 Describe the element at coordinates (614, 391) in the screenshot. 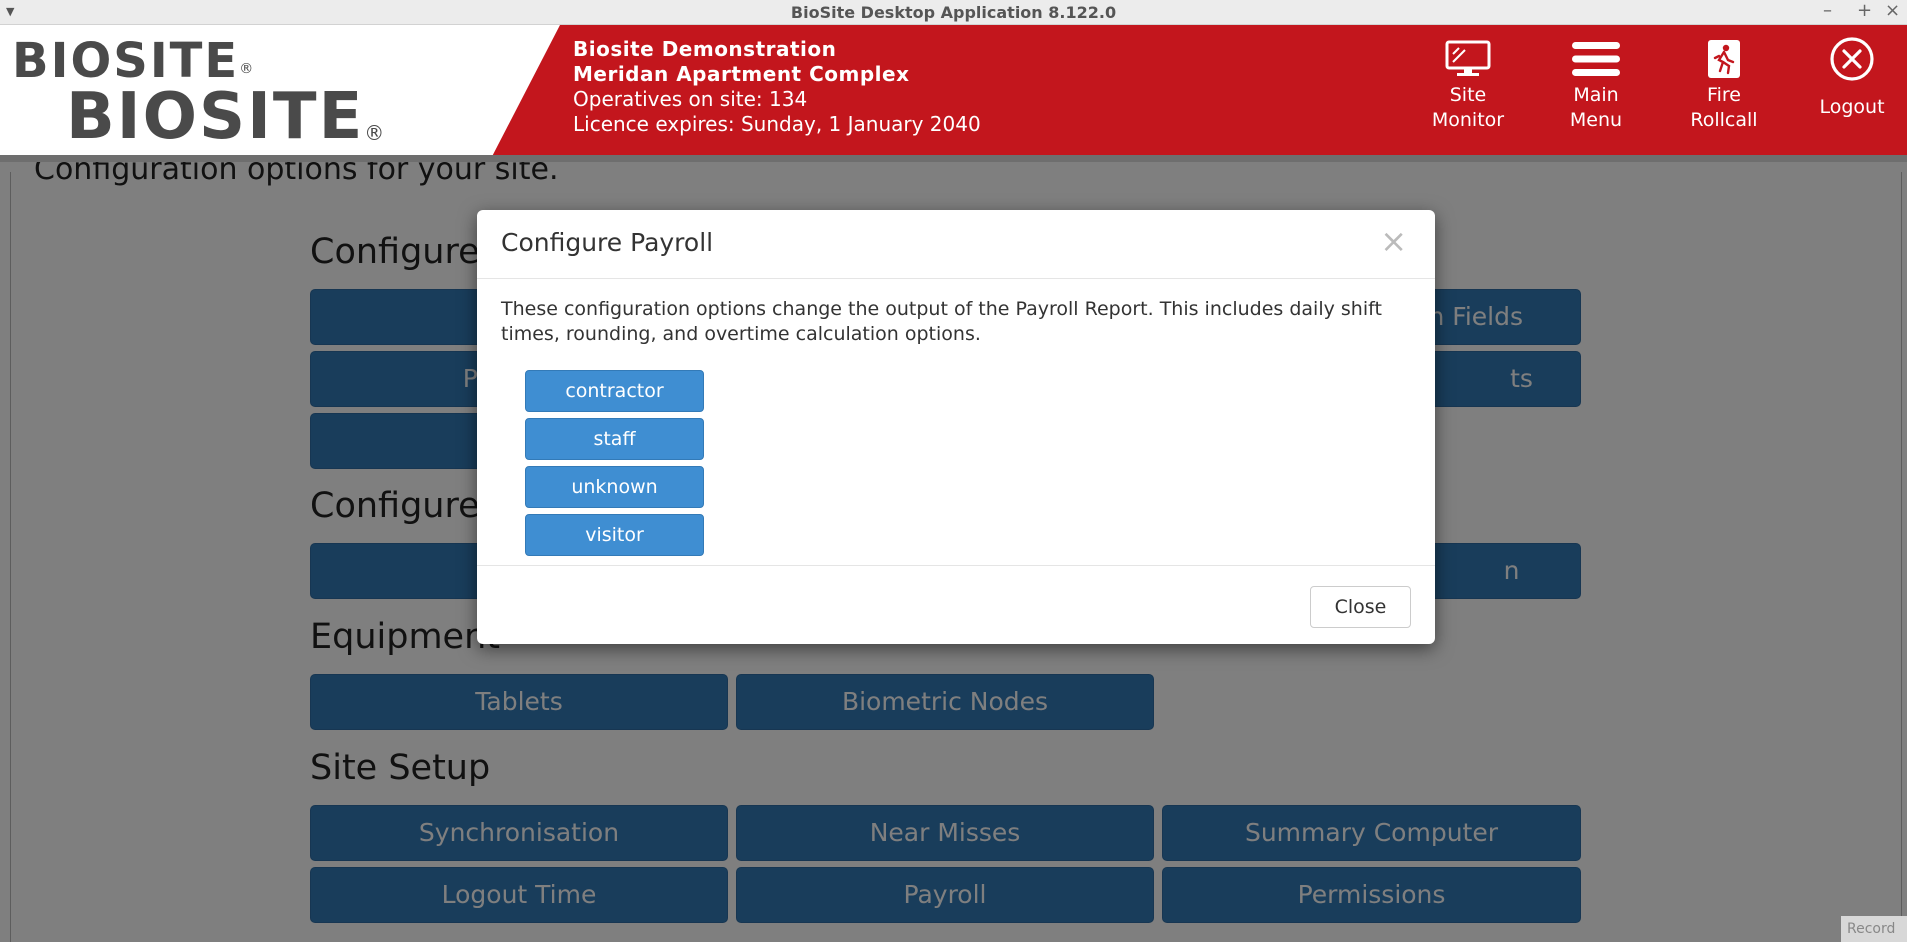

I see `contractor-button: contractor` at that location.